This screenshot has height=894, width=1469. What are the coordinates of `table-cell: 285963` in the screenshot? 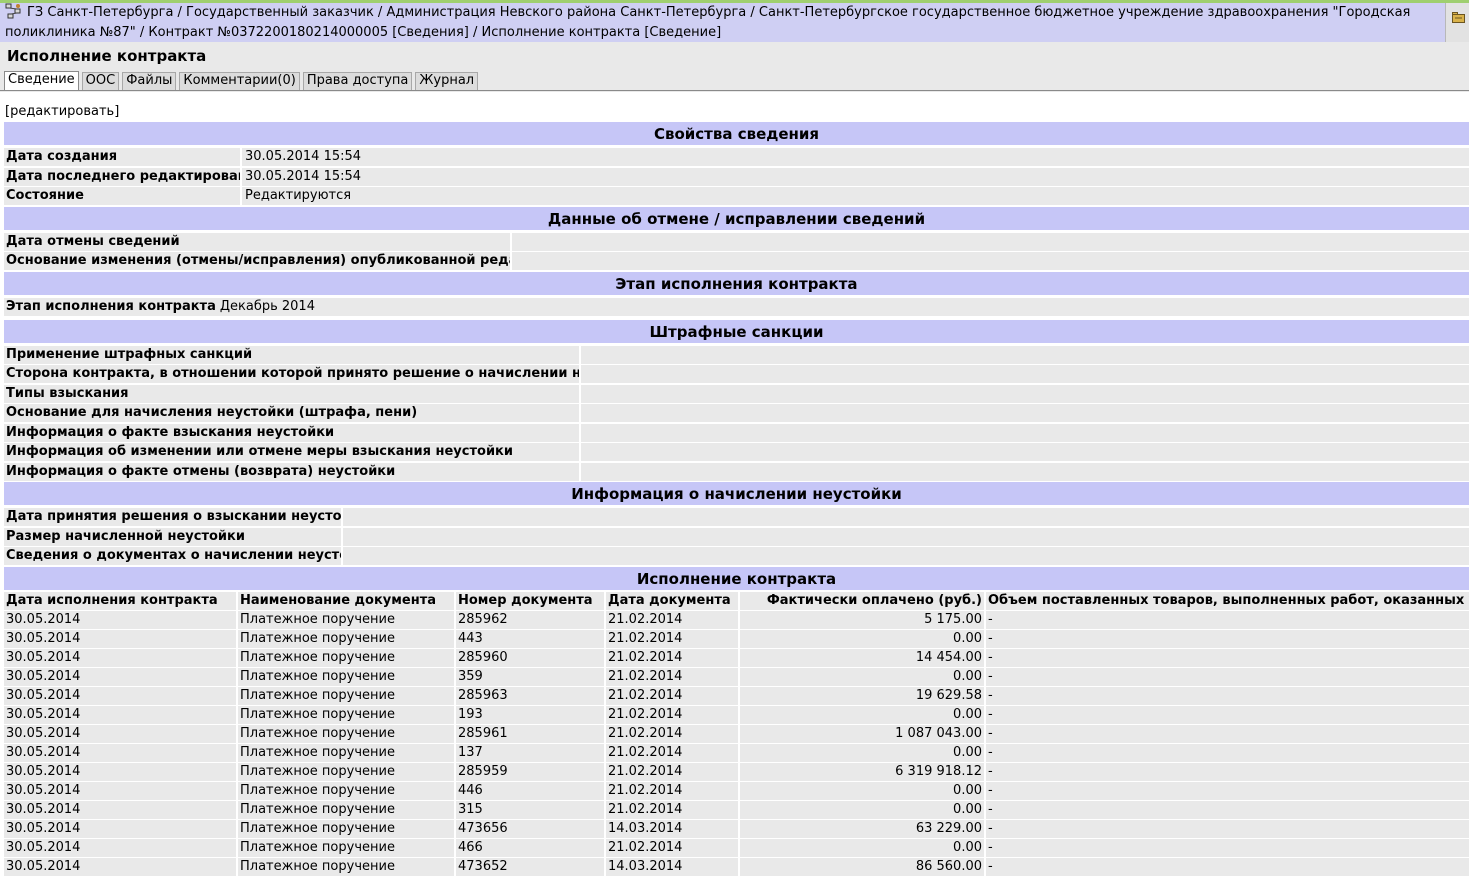 It's located at (531, 695).